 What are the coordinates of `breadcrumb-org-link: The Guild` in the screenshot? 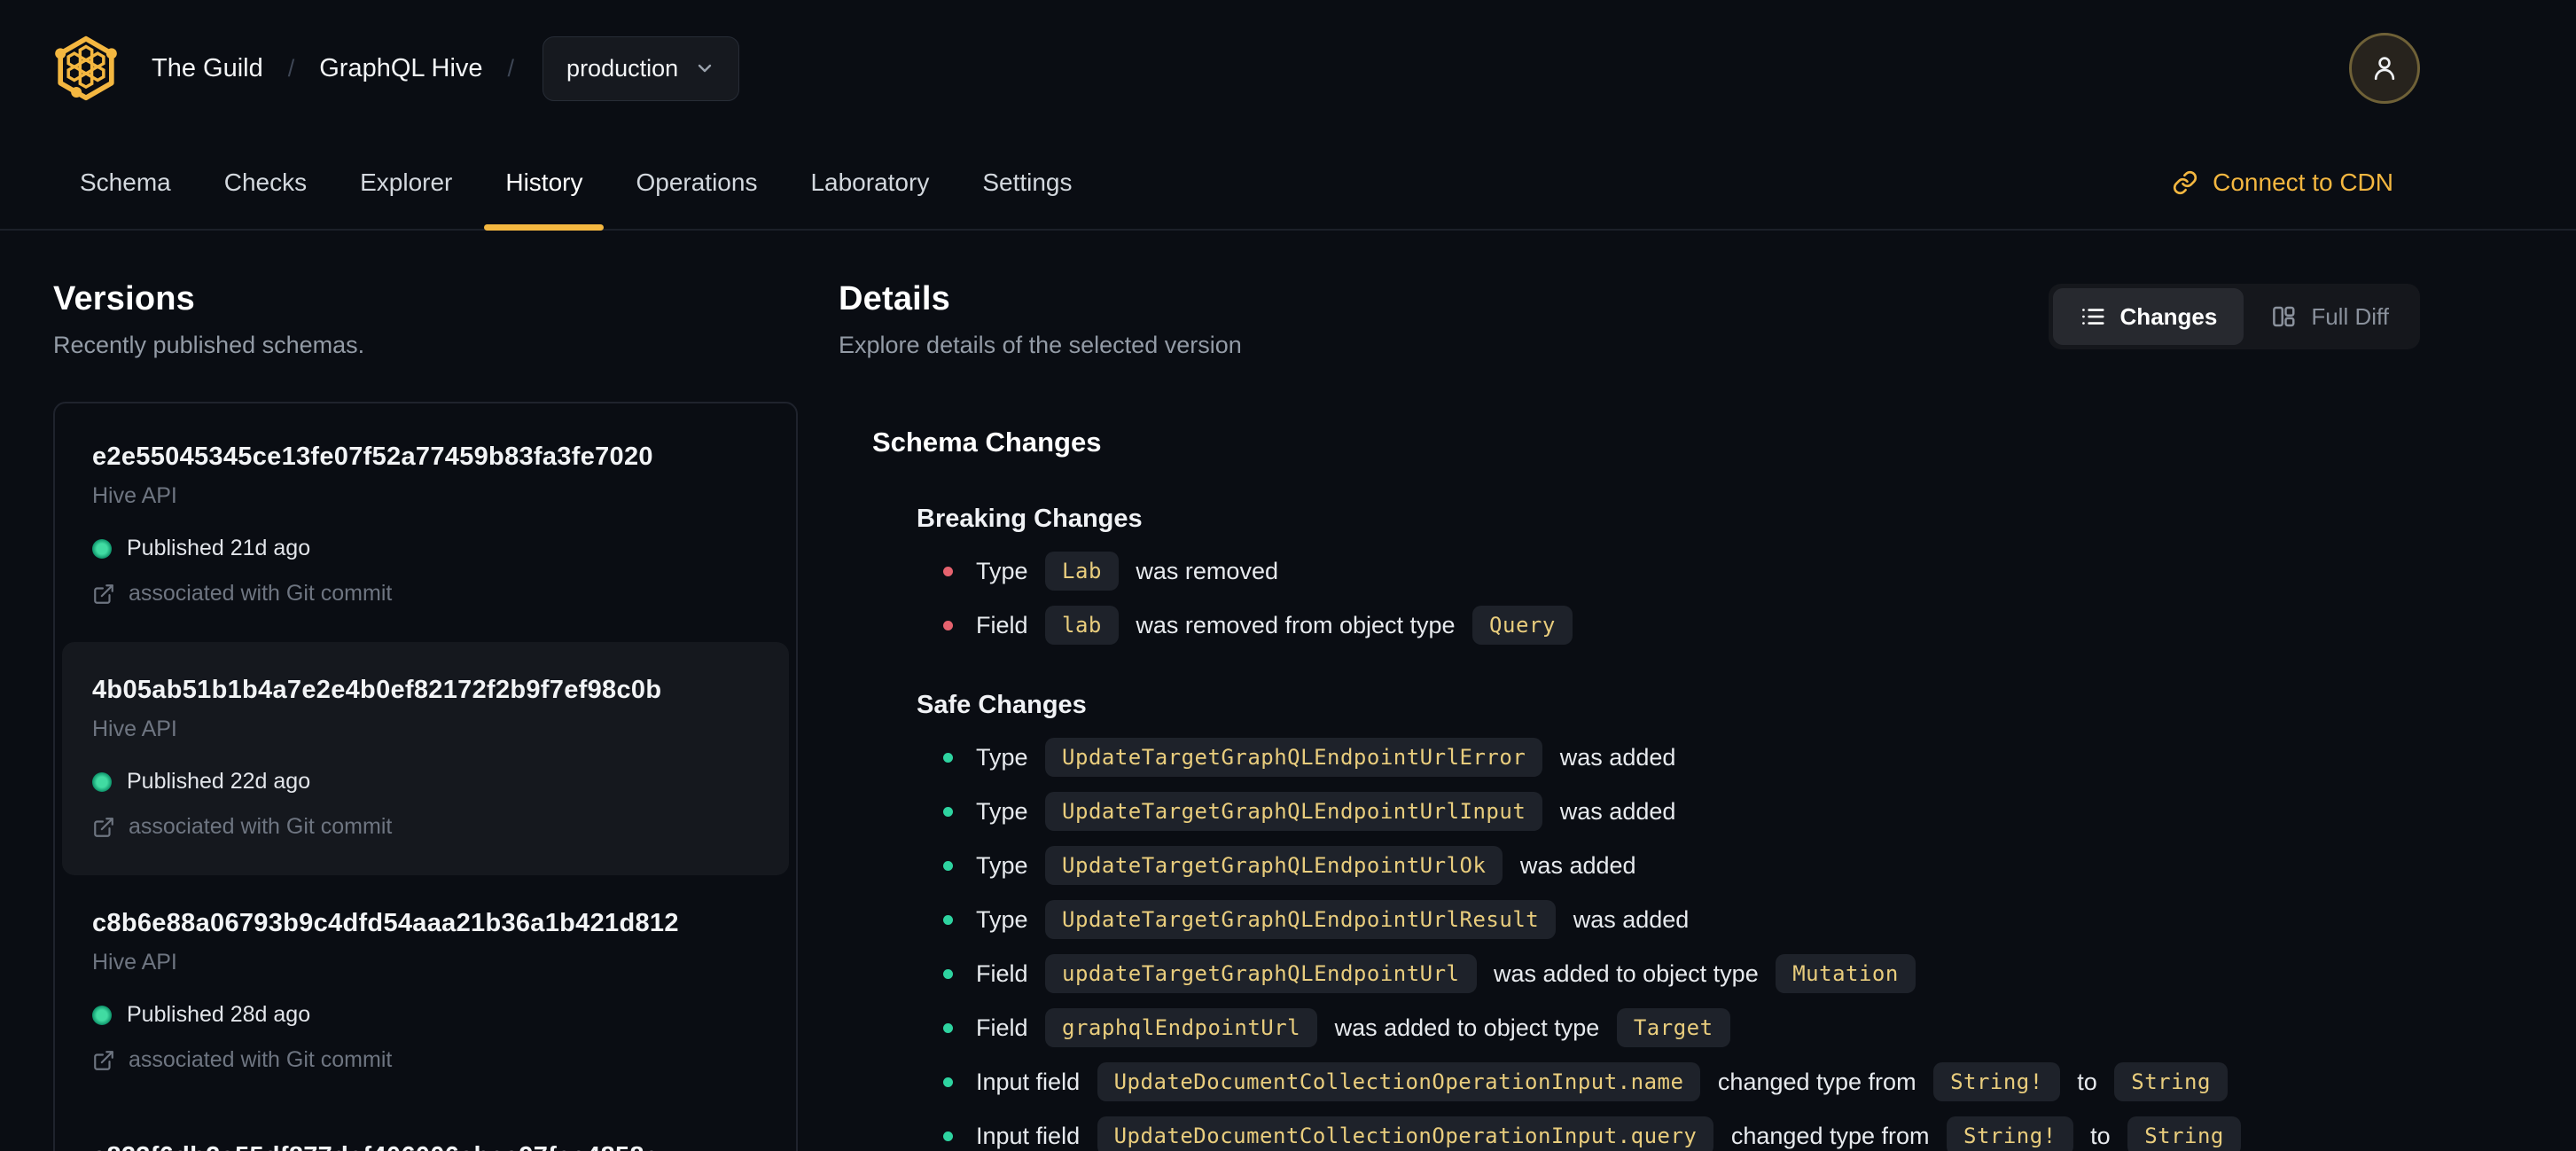 It's located at (207, 68).